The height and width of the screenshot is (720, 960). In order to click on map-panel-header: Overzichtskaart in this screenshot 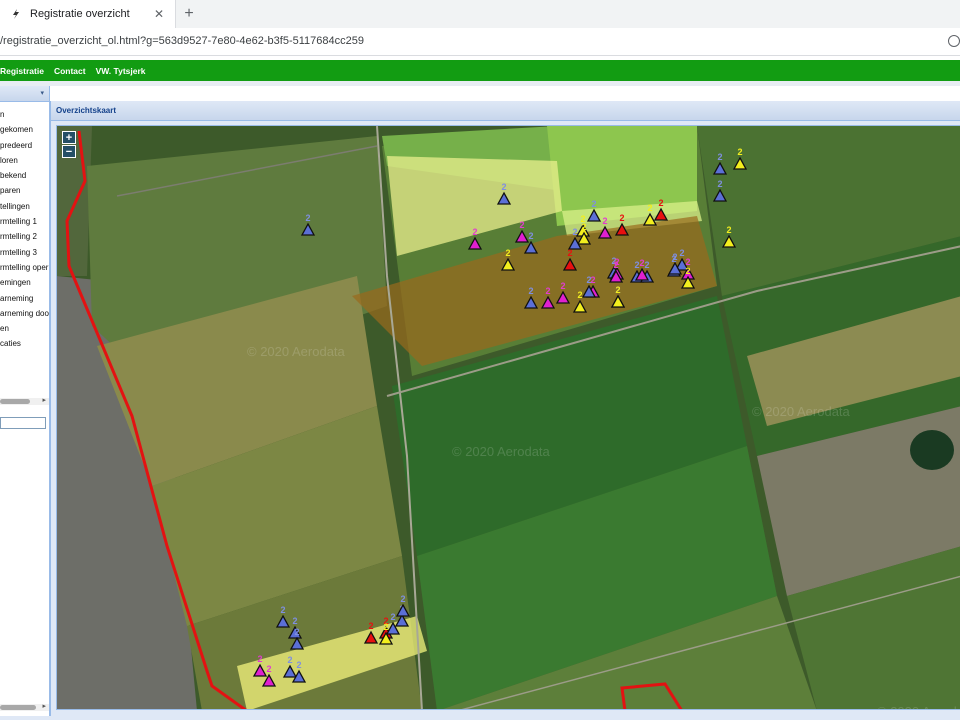, I will do `click(505, 111)`.